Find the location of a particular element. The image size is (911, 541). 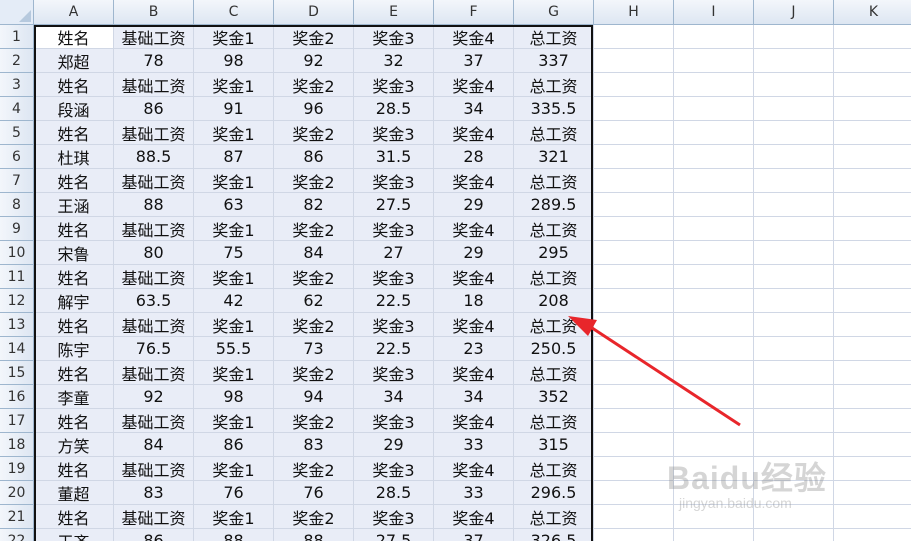

cell-B8: 88 is located at coordinates (154, 205).